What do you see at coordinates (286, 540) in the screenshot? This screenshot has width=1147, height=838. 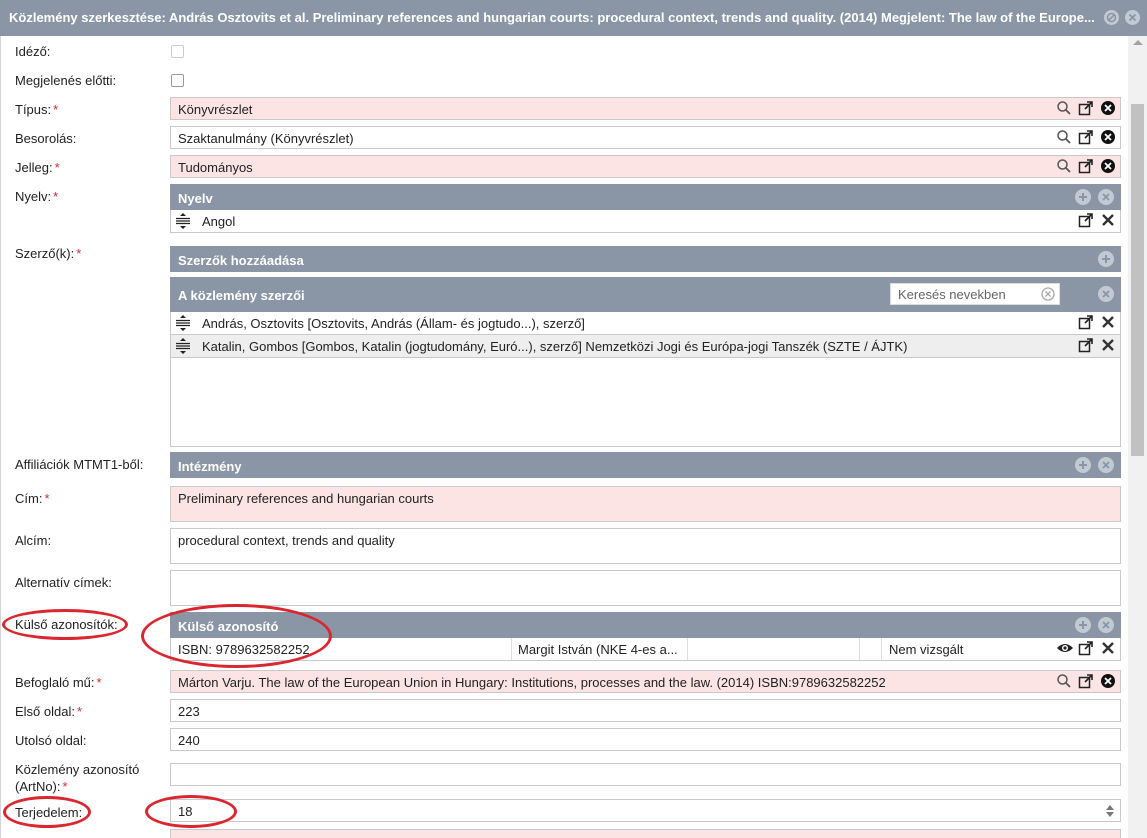 I see `alcim-value: procedural context, trends and quality` at bounding box center [286, 540].